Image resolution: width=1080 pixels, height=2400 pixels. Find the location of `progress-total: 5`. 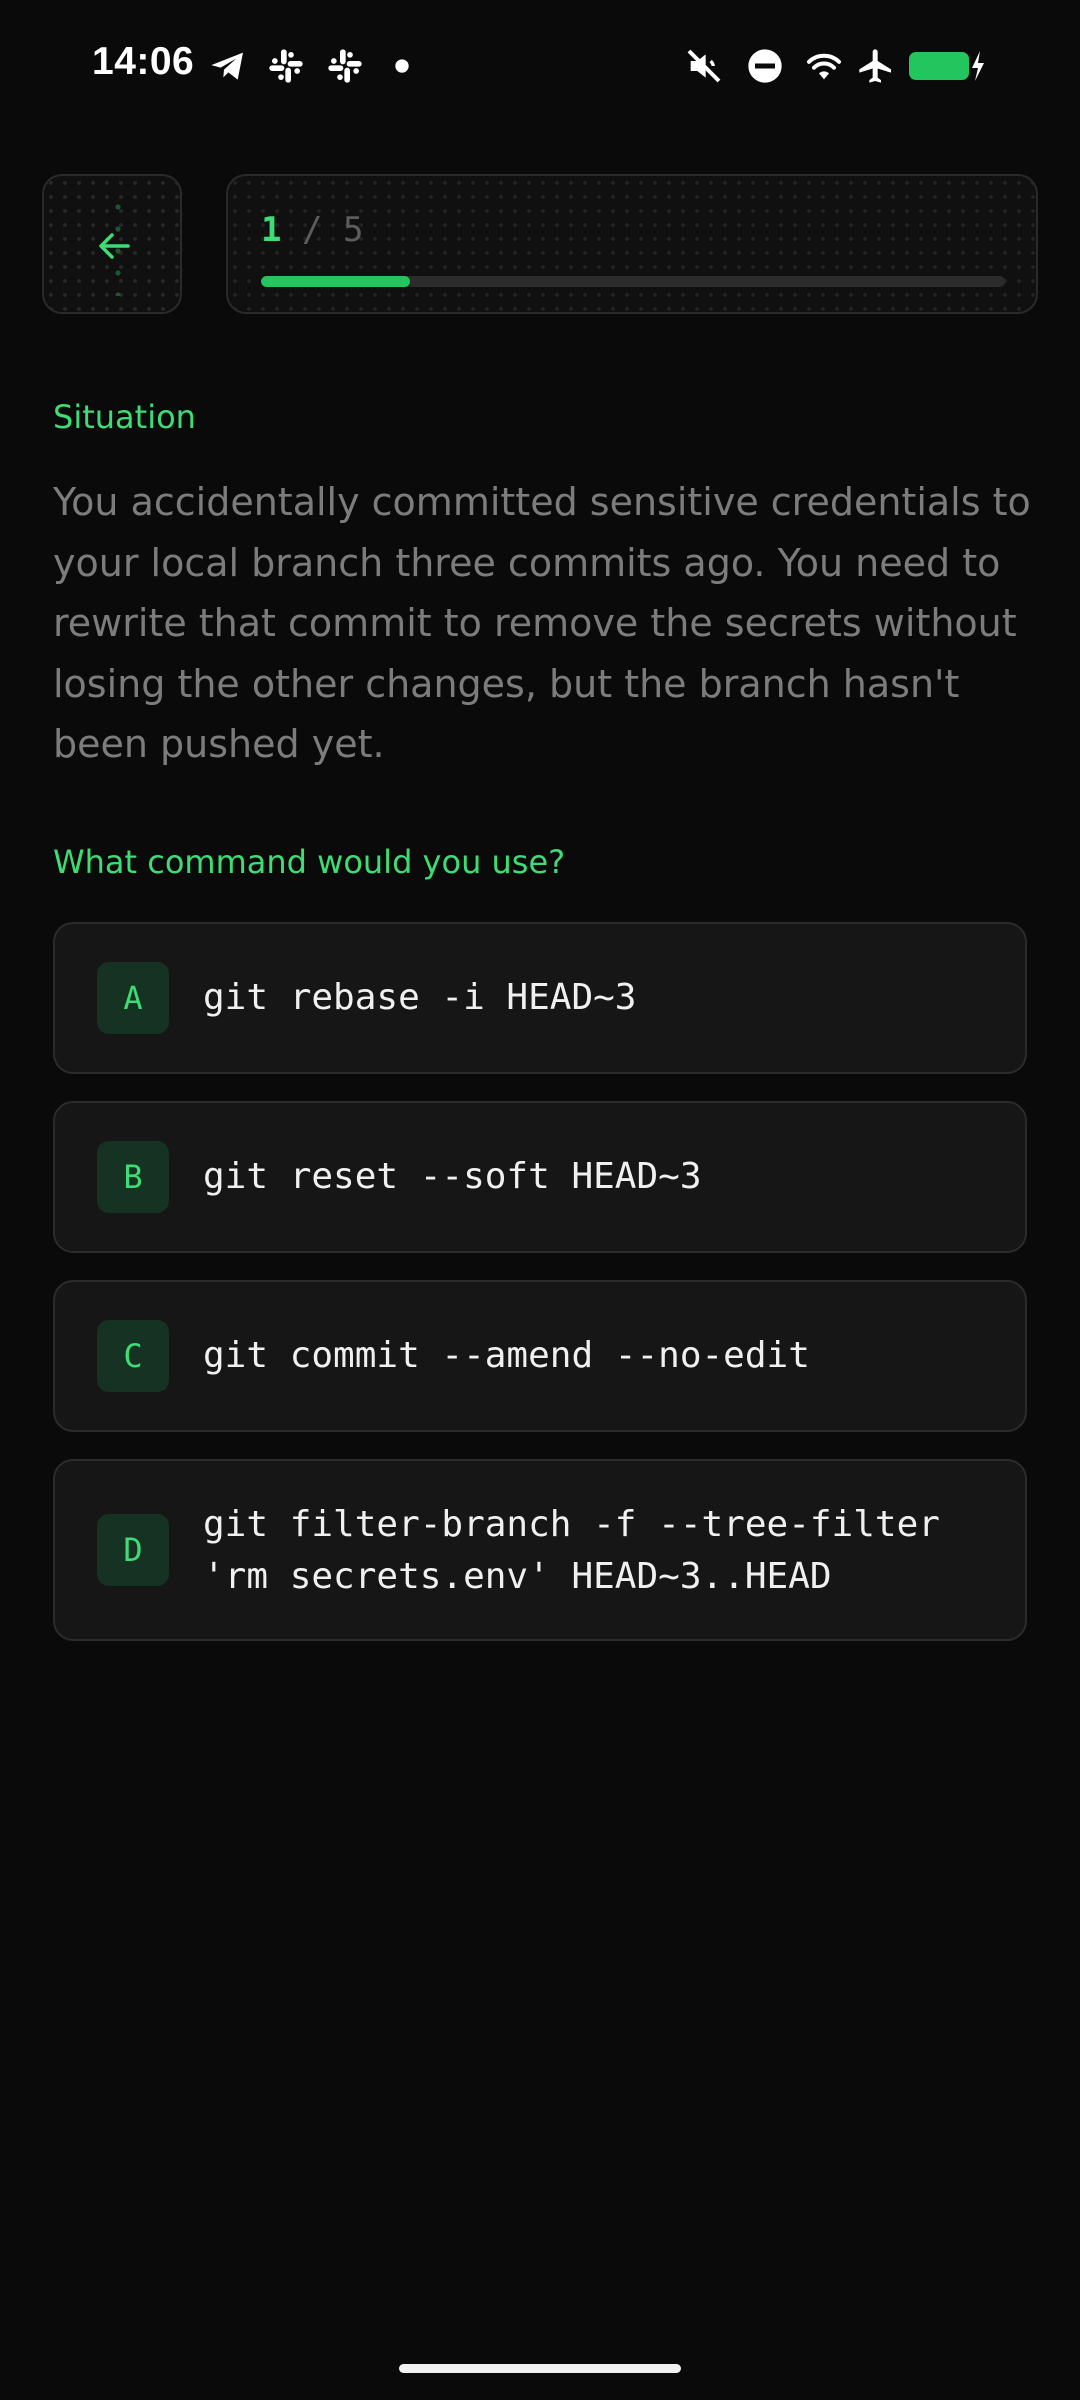

progress-total: 5 is located at coordinates (353, 230).